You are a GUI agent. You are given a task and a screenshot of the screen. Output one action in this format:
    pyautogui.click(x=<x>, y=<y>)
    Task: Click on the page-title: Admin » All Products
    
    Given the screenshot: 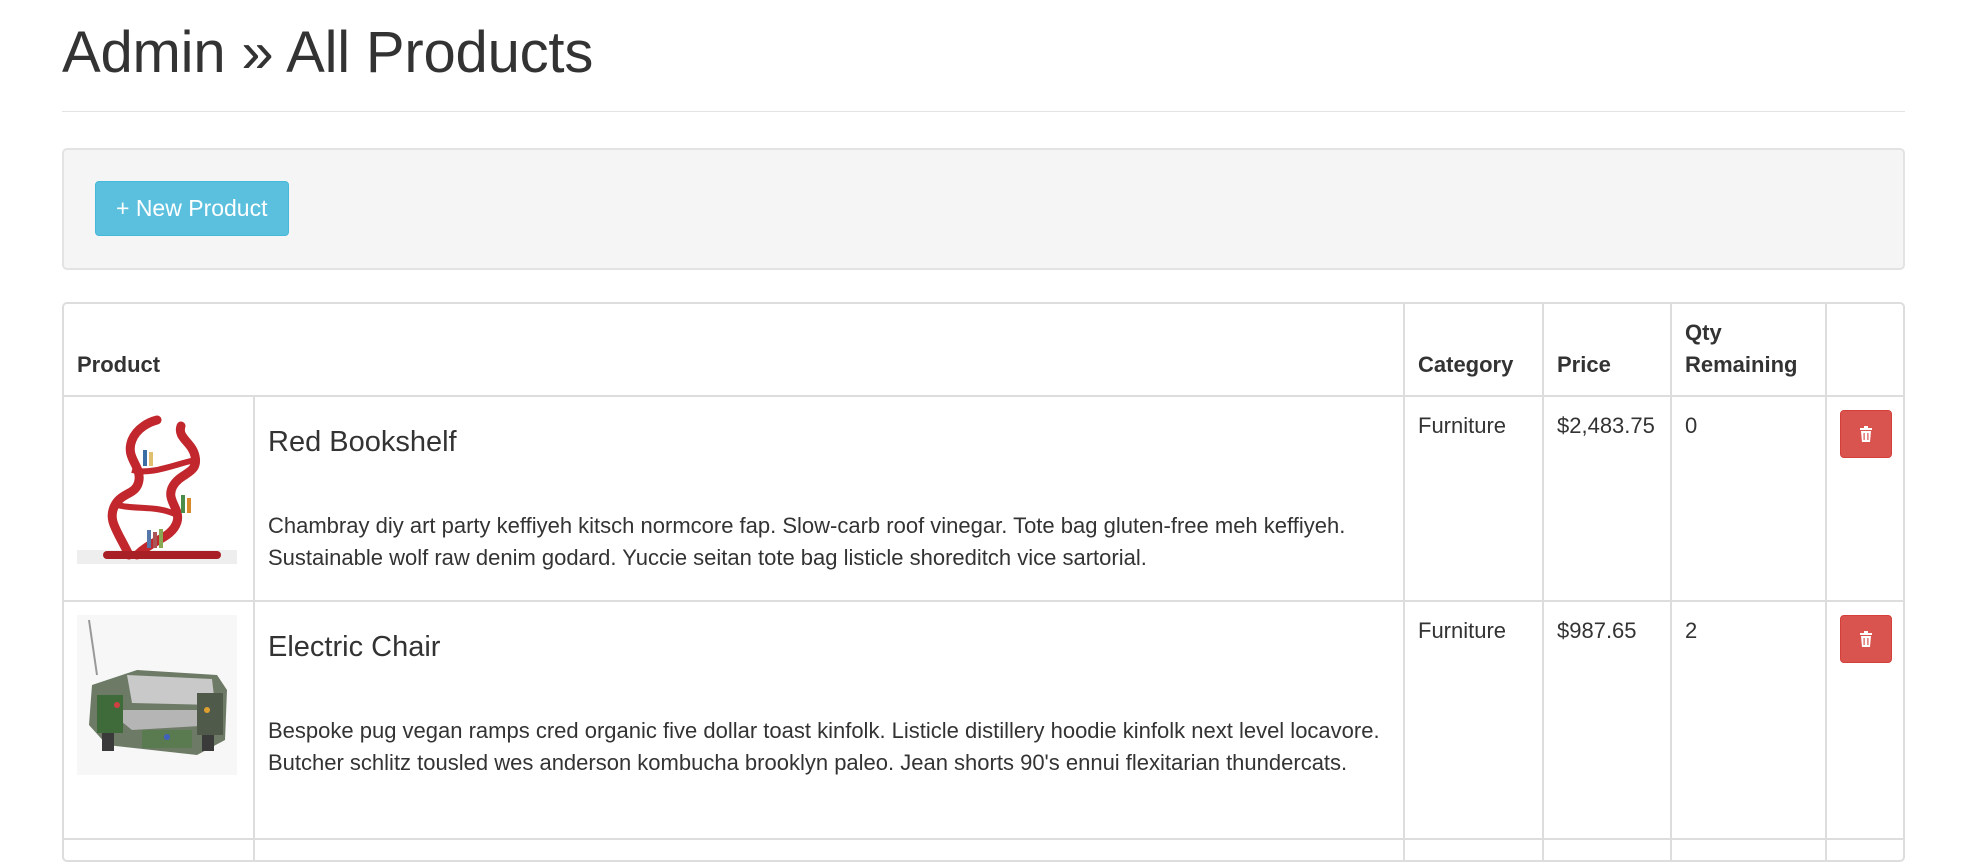 What is the action you would take?
    pyautogui.click(x=983, y=56)
    